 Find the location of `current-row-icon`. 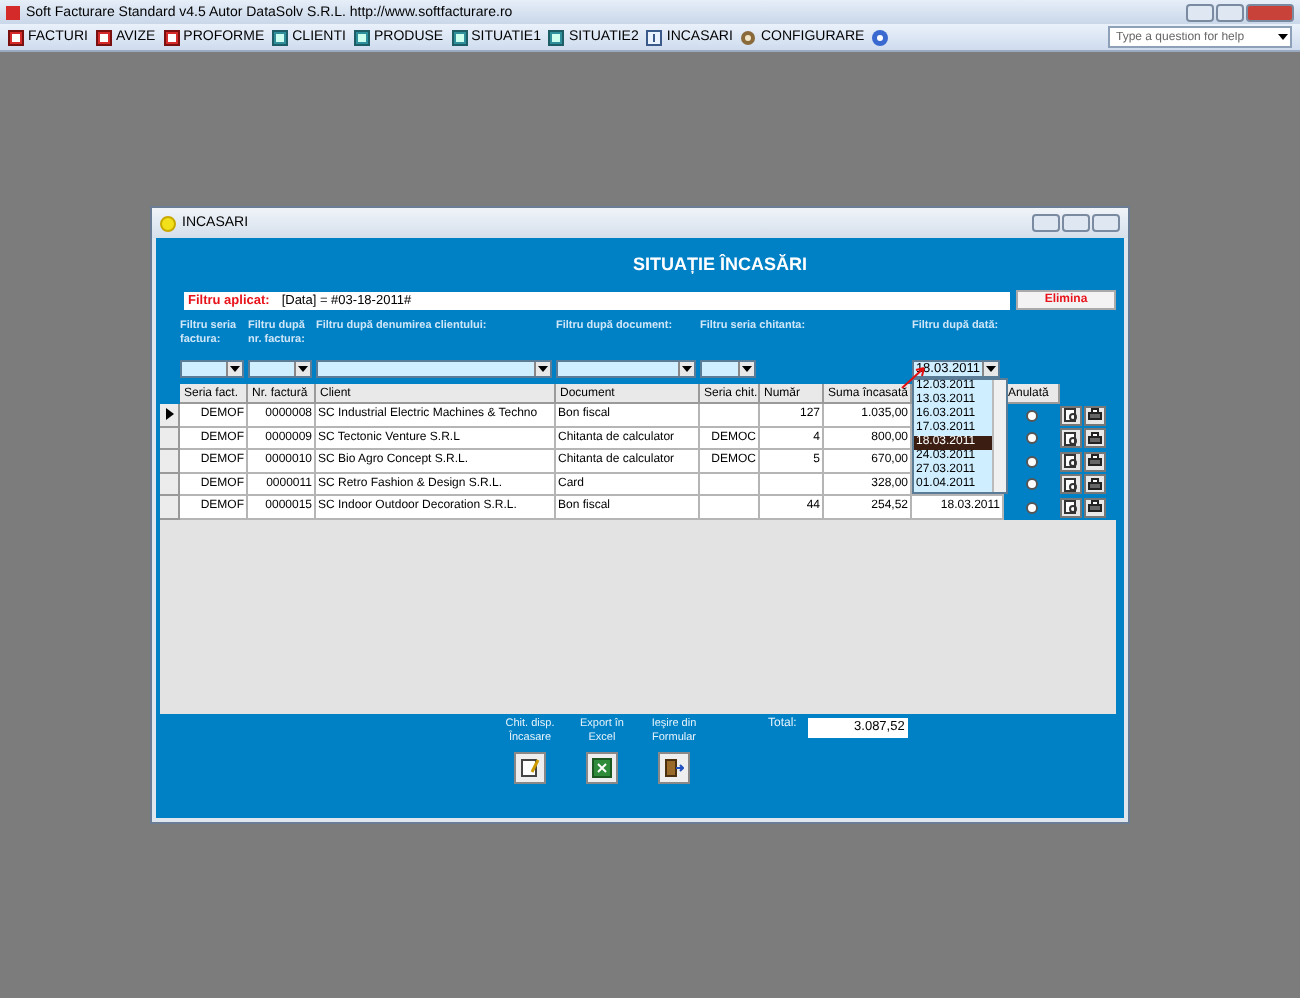

current-row-icon is located at coordinates (169, 414).